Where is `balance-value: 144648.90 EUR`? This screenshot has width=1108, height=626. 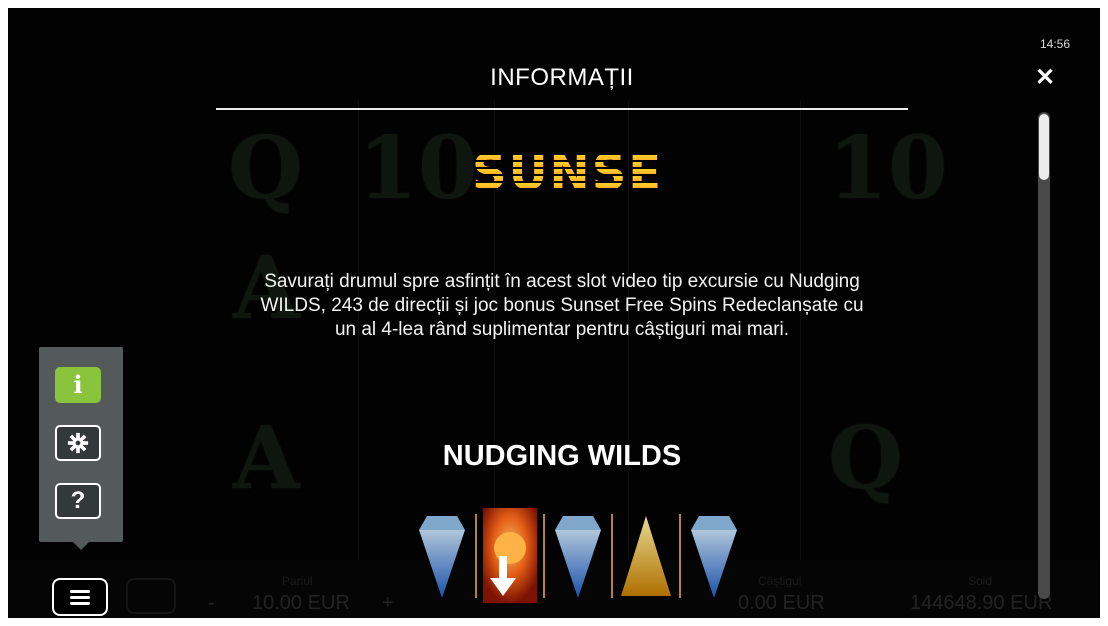 balance-value: 144648.90 EUR is located at coordinates (981, 603).